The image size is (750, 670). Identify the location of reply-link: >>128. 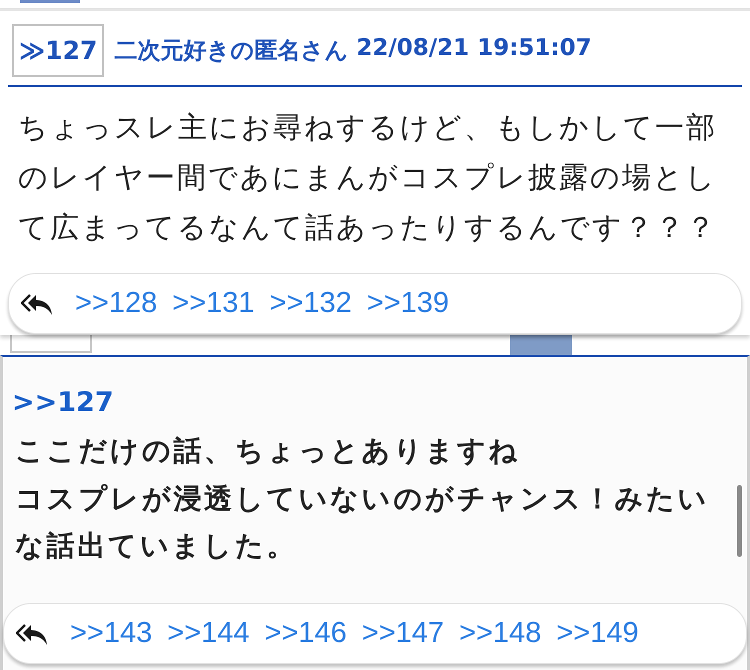
(116, 303).